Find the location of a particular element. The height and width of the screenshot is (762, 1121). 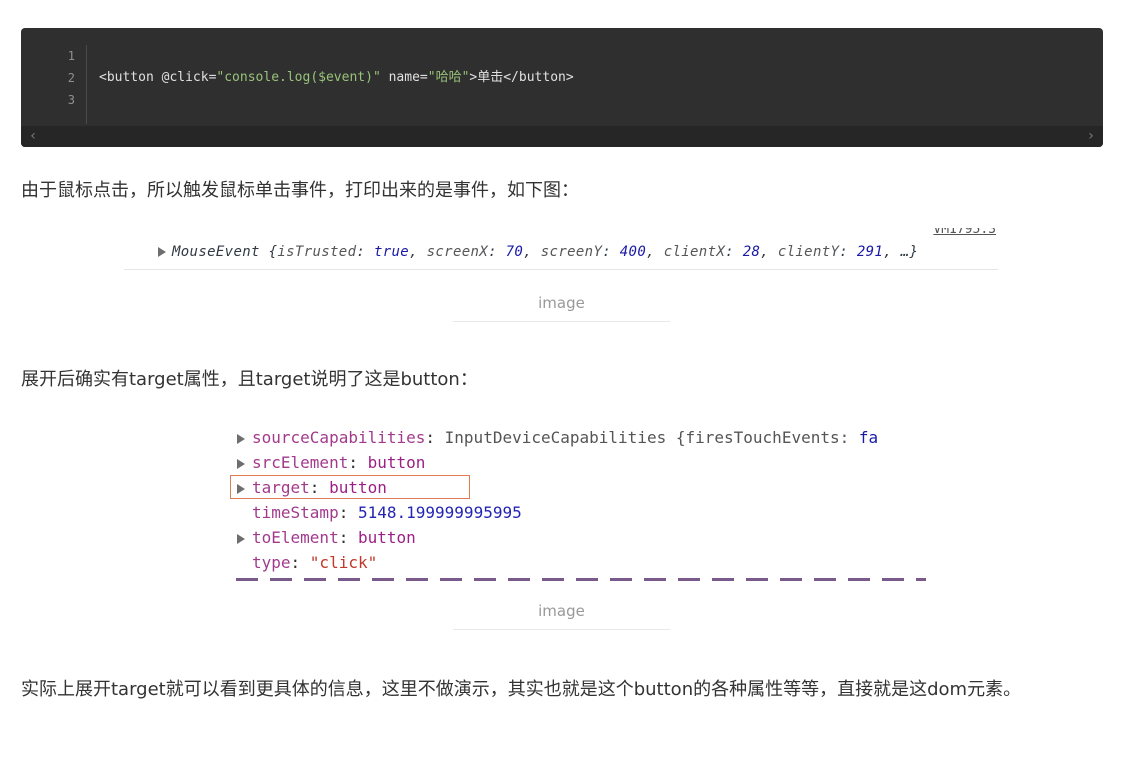

line-number: 1 is located at coordinates (71, 56).